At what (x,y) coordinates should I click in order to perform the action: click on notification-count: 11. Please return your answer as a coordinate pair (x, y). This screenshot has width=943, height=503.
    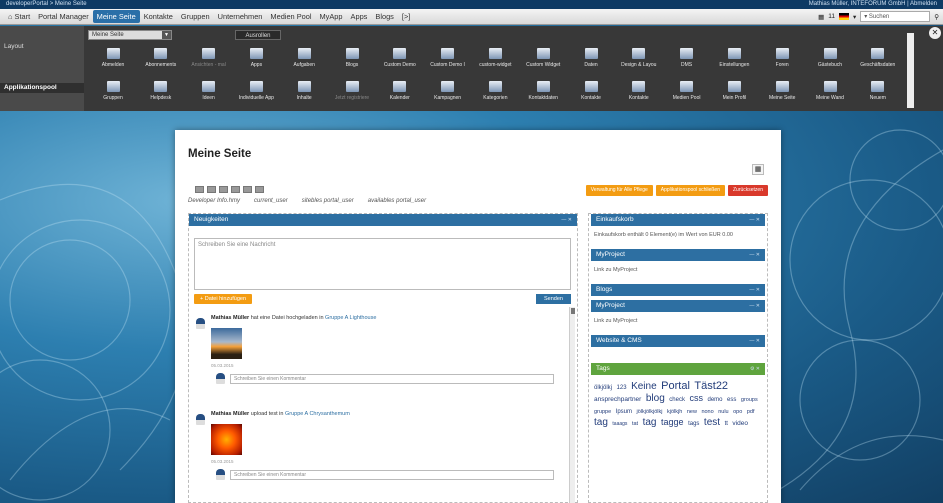
    Looking at the image, I should click on (831, 16).